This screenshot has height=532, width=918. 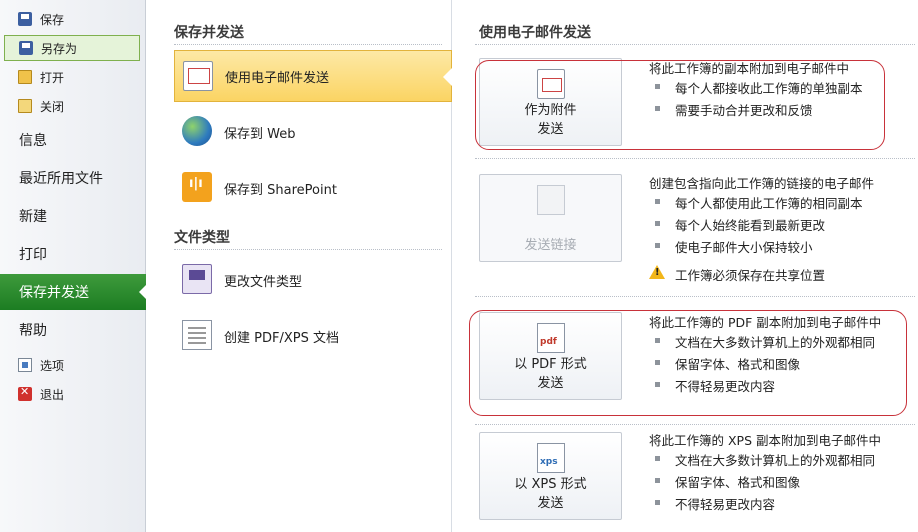 I want to click on nav-save-as-label: 另存为, so click(x=59, y=48).